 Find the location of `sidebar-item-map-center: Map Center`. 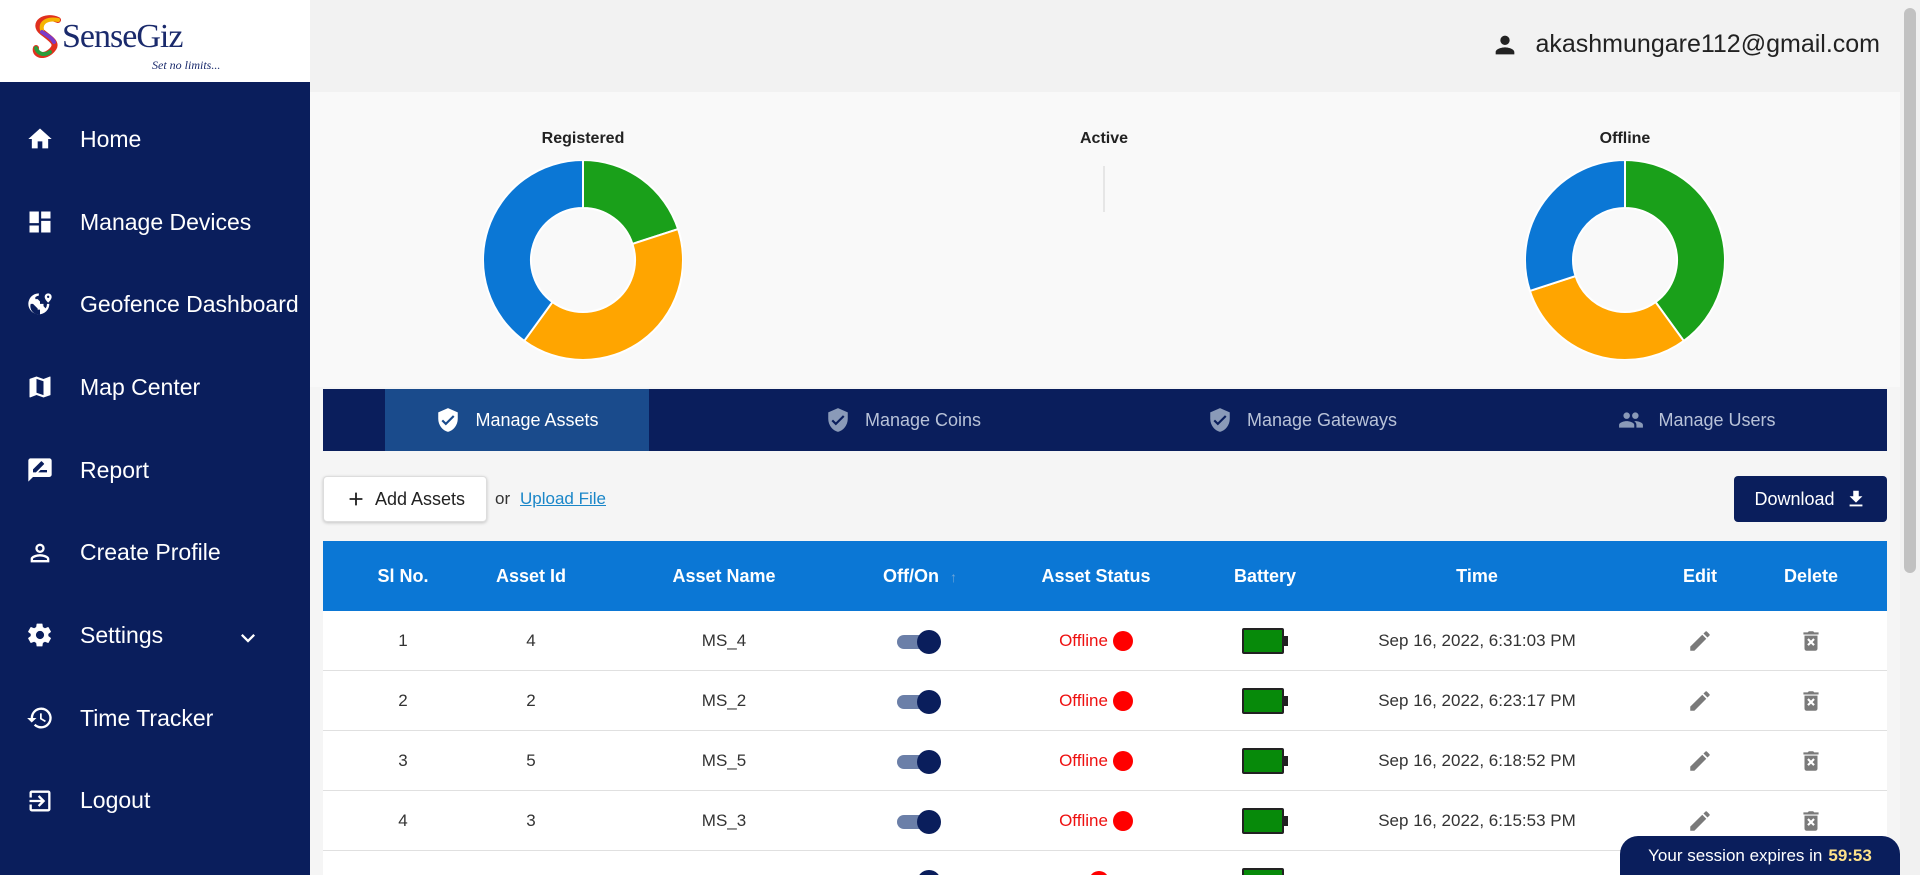

sidebar-item-map-center: Map Center is located at coordinates (155, 387).